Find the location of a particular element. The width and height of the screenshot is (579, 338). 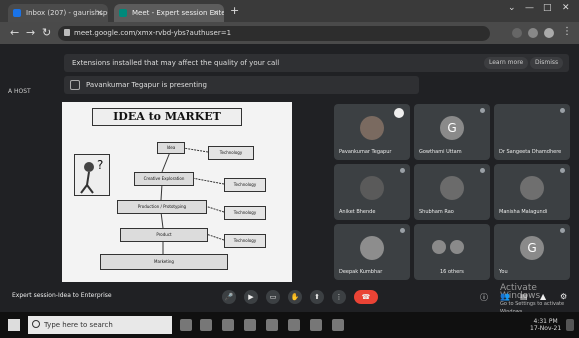

file-explorer-icon is located at coordinates (228, 325).